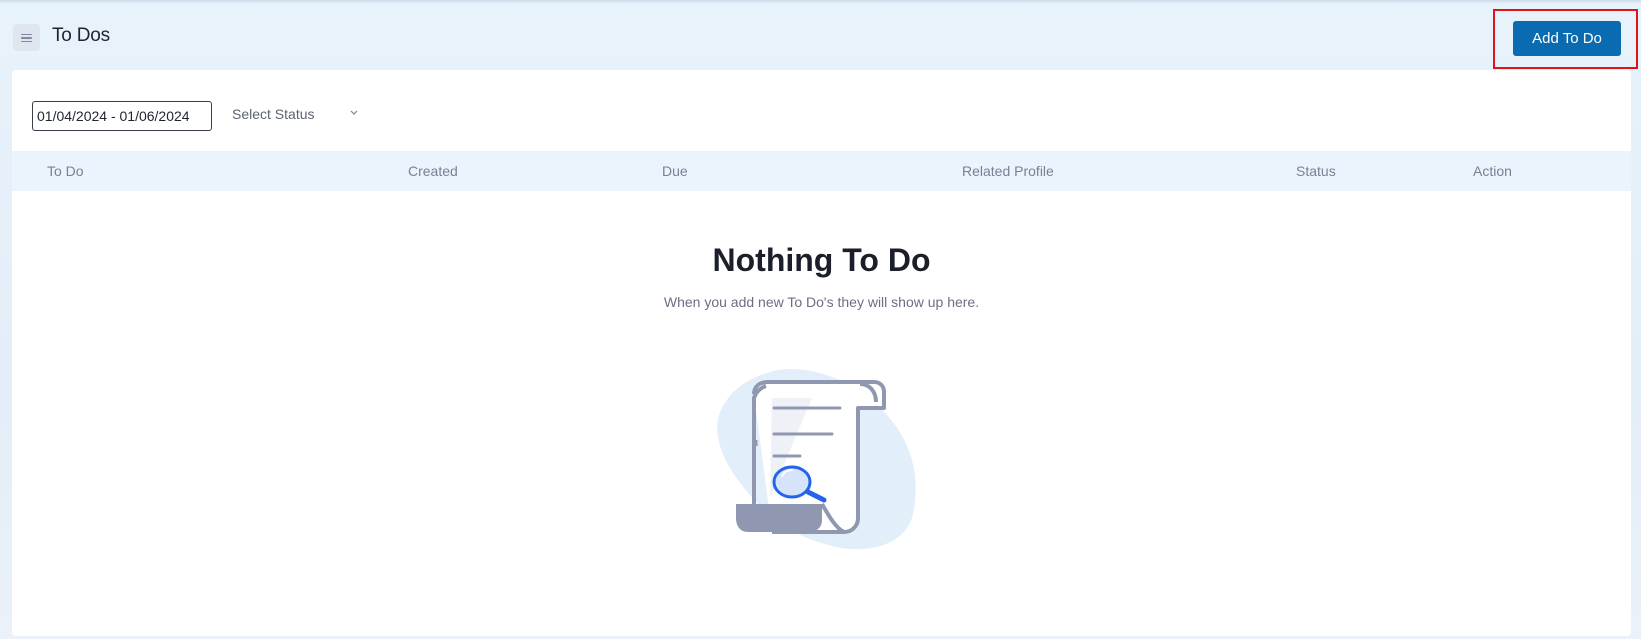 This screenshot has width=1641, height=639. Describe the element at coordinates (1316, 171) in the screenshot. I see `column-header-status: Status` at that location.